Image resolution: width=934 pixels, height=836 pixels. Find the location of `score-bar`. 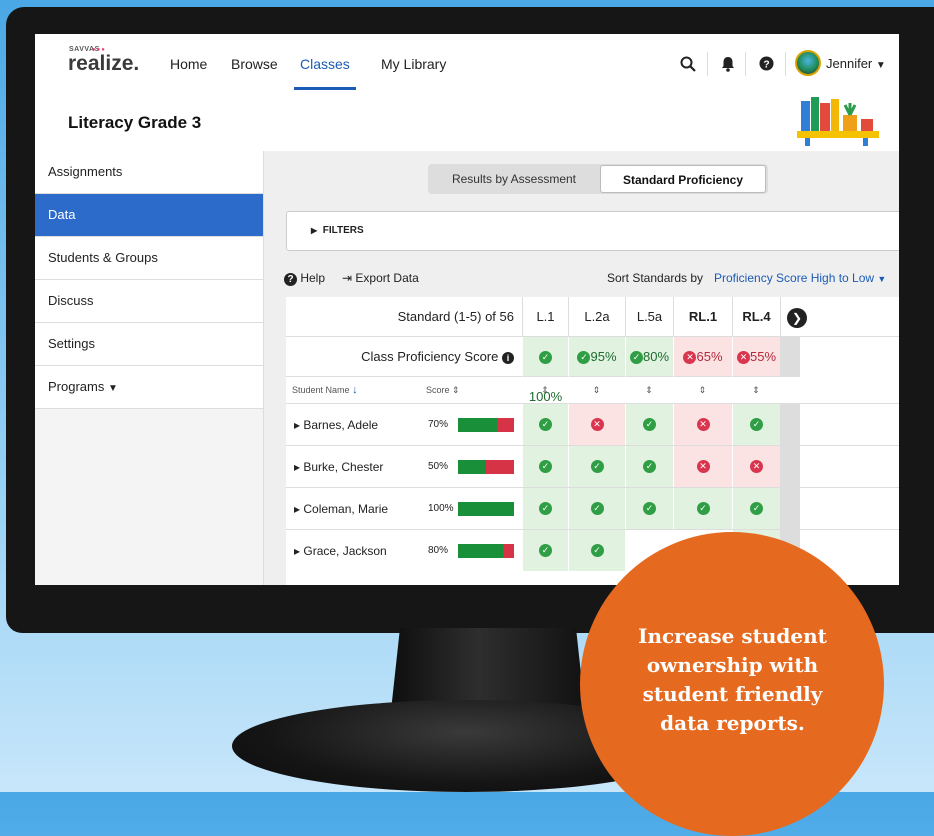

score-bar is located at coordinates (486, 467).